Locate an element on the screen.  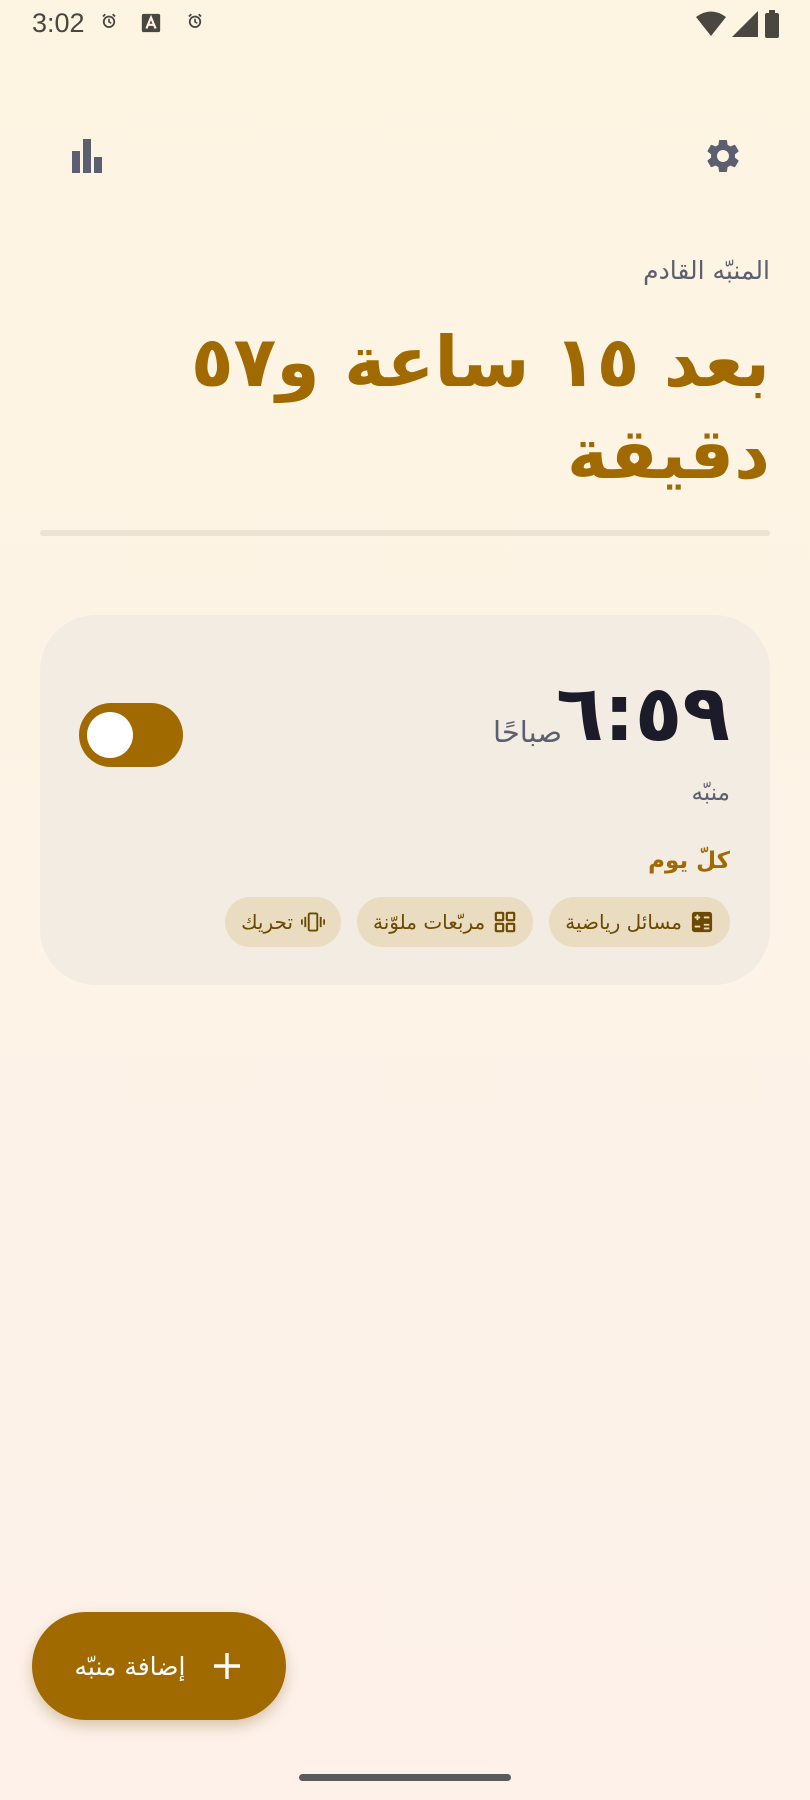
grid-icon is located at coordinates (505, 922).